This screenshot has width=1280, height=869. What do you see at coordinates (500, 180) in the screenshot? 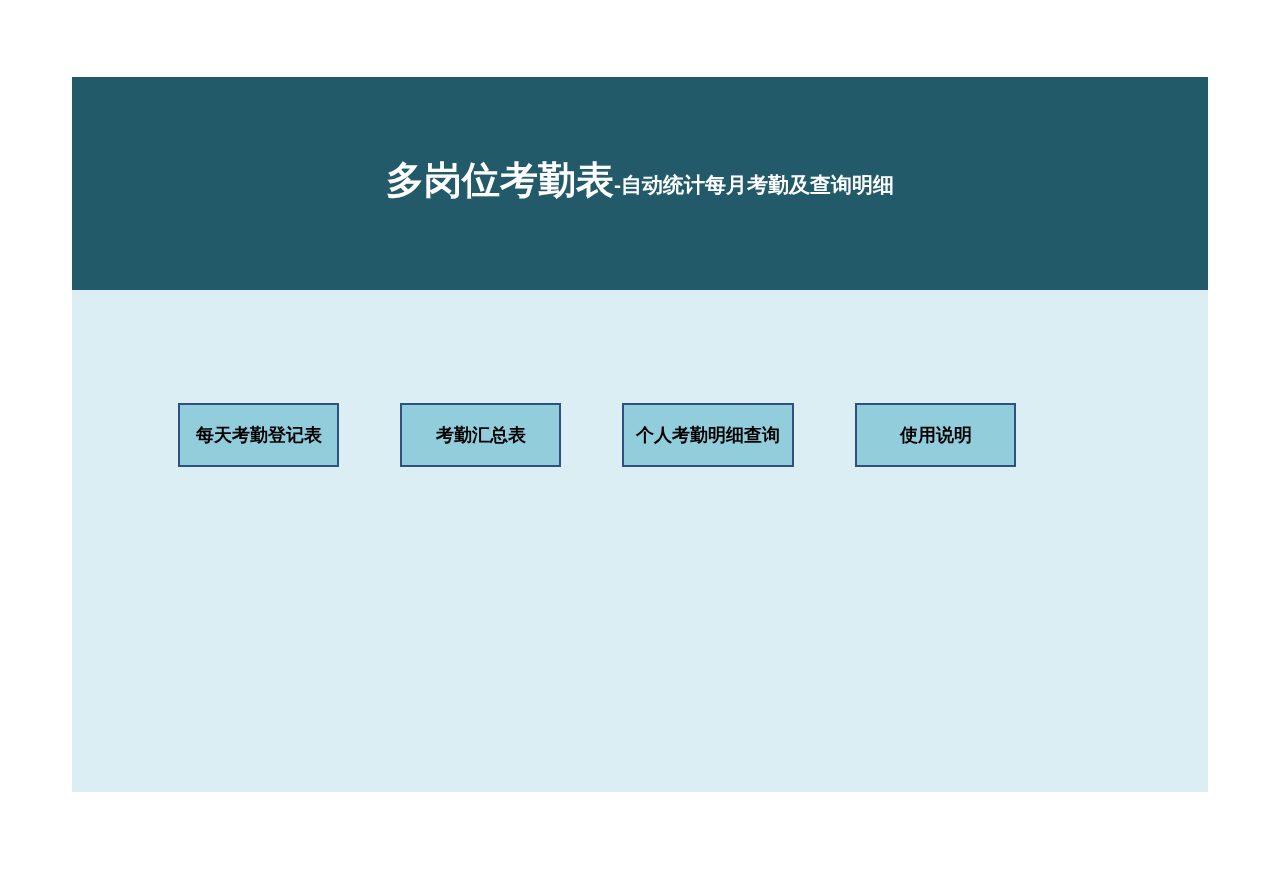
I see `page-title: 多岗位考勤表` at bounding box center [500, 180].